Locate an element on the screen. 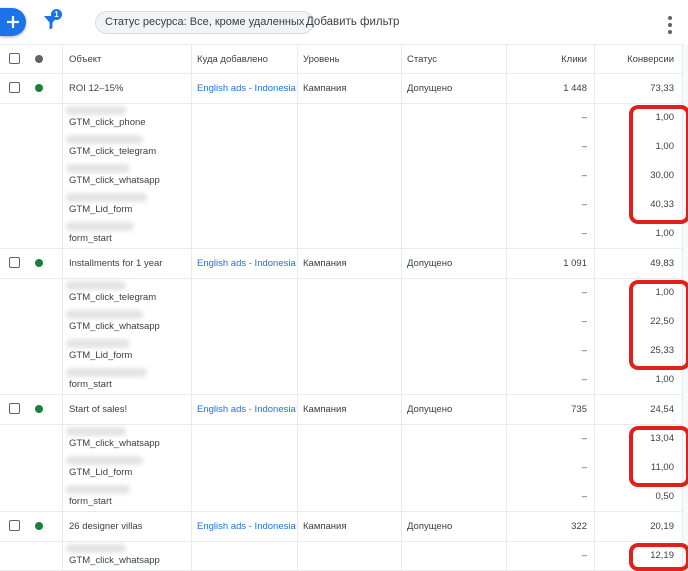  clicks-cell: 1 448 is located at coordinates (575, 88).